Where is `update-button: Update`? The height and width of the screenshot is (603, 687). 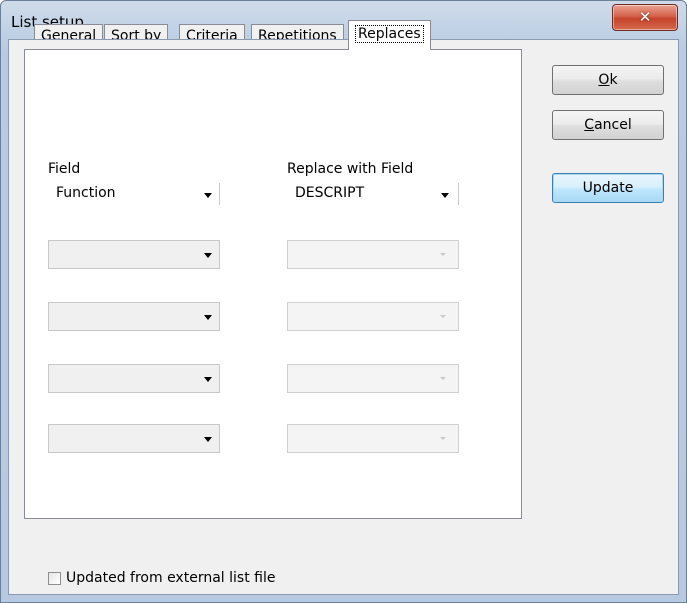
update-button: Update is located at coordinates (608, 188).